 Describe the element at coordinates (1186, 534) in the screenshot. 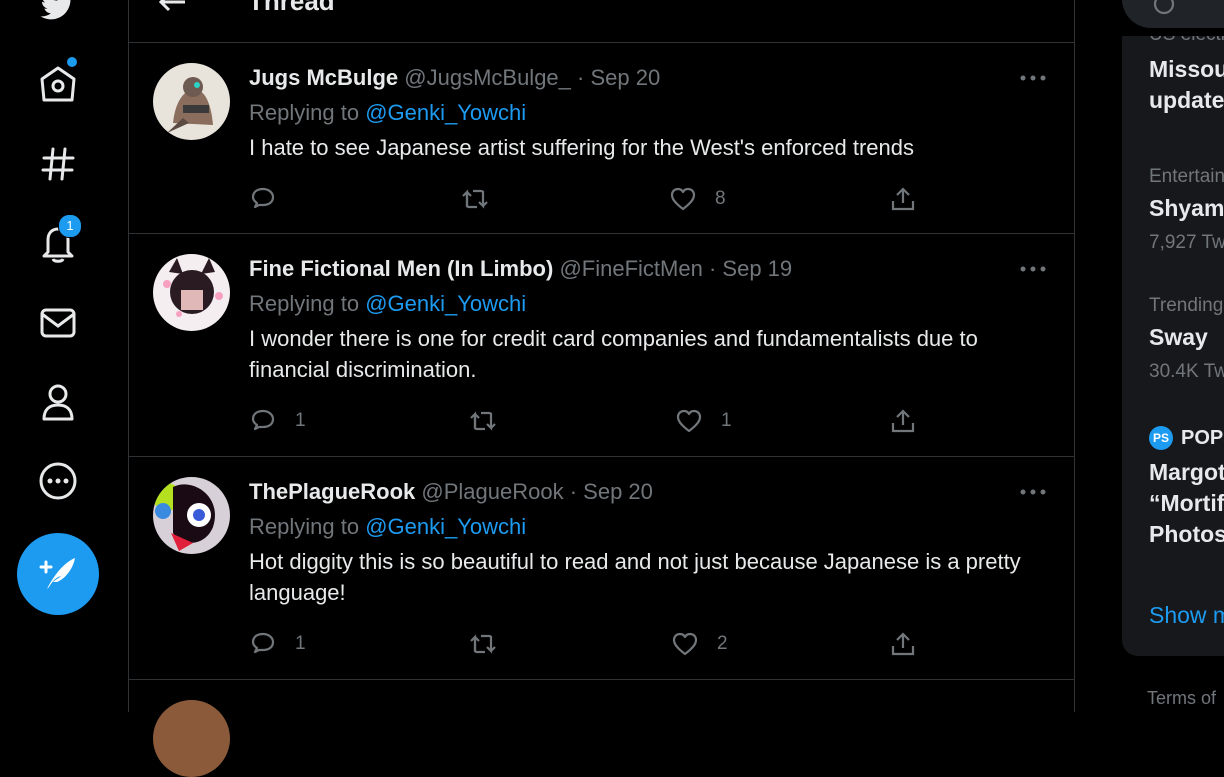

I see `news-headline-line: Photos` at that location.